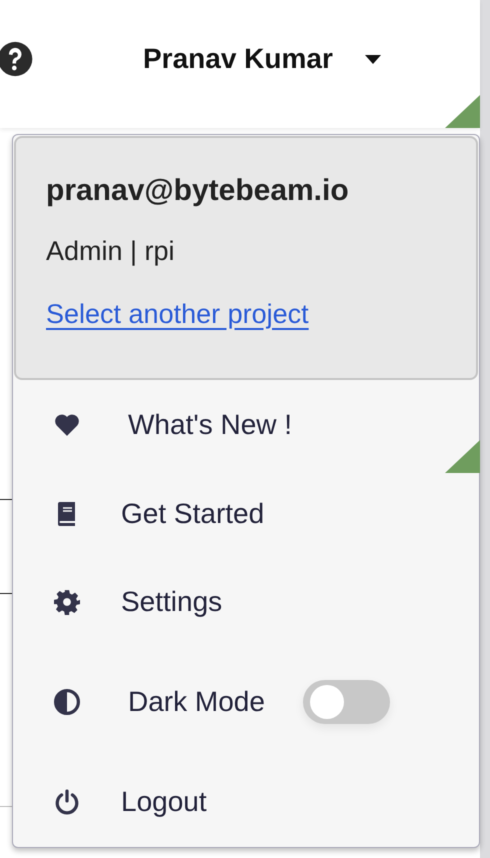 The width and height of the screenshot is (490, 858). I want to click on menu-item: Dark Mode, so click(246, 702).